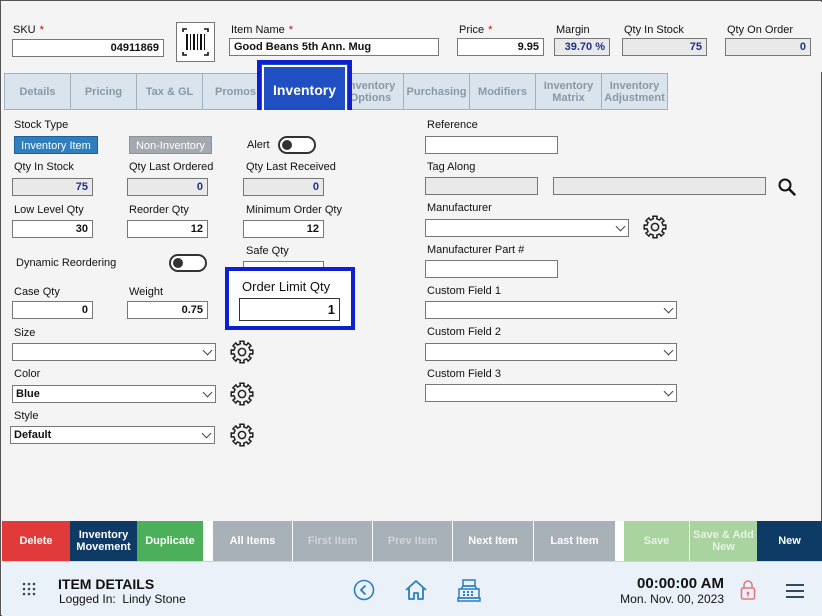 Image resolution: width=822 pixels, height=616 pixels. Describe the element at coordinates (49, 210) in the screenshot. I see `low-level-qty-label: Low Level Qty` at that location.